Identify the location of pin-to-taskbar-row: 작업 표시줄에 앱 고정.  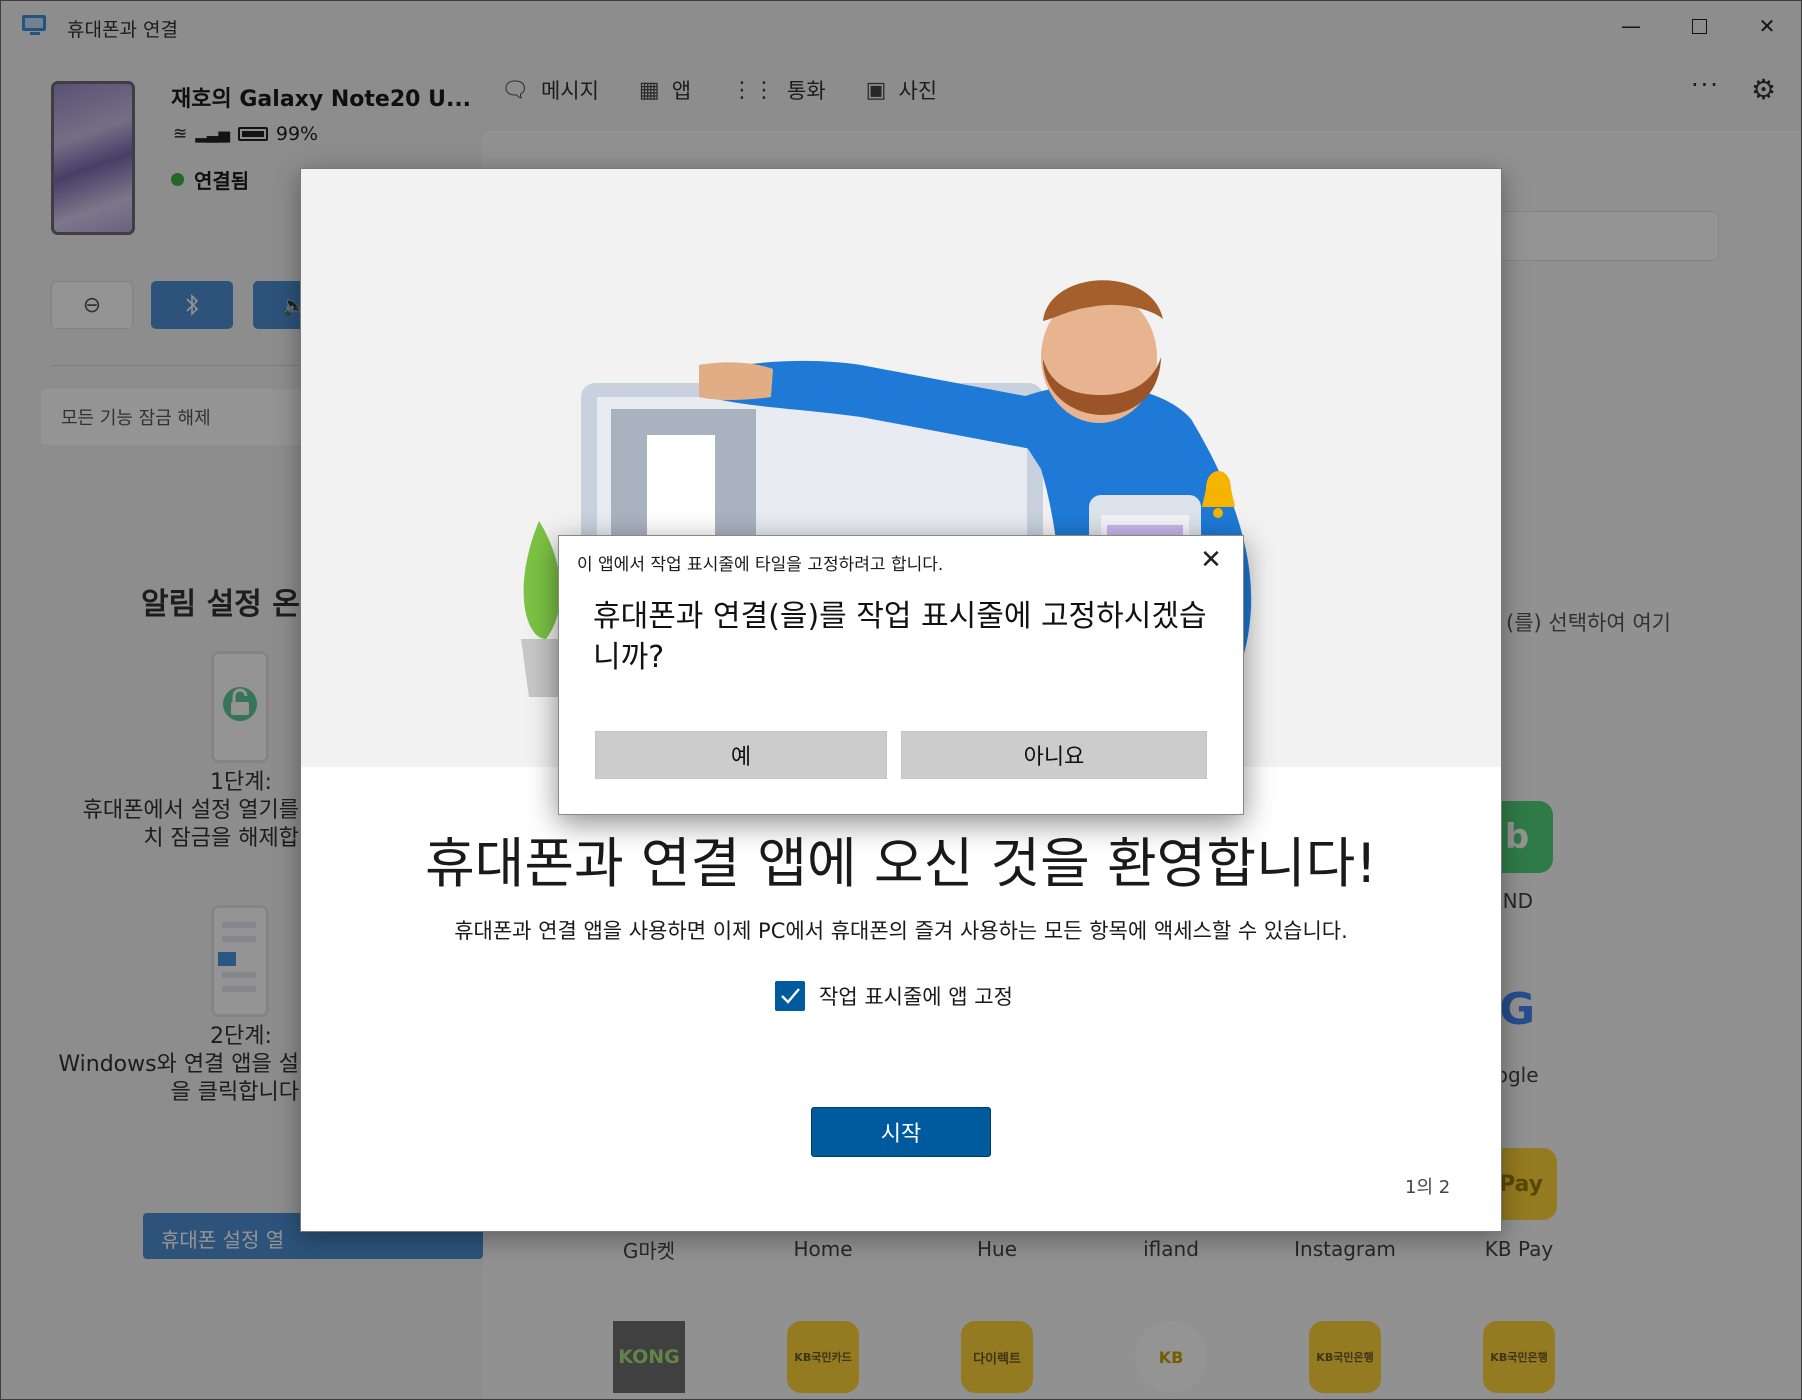
(894, 996).